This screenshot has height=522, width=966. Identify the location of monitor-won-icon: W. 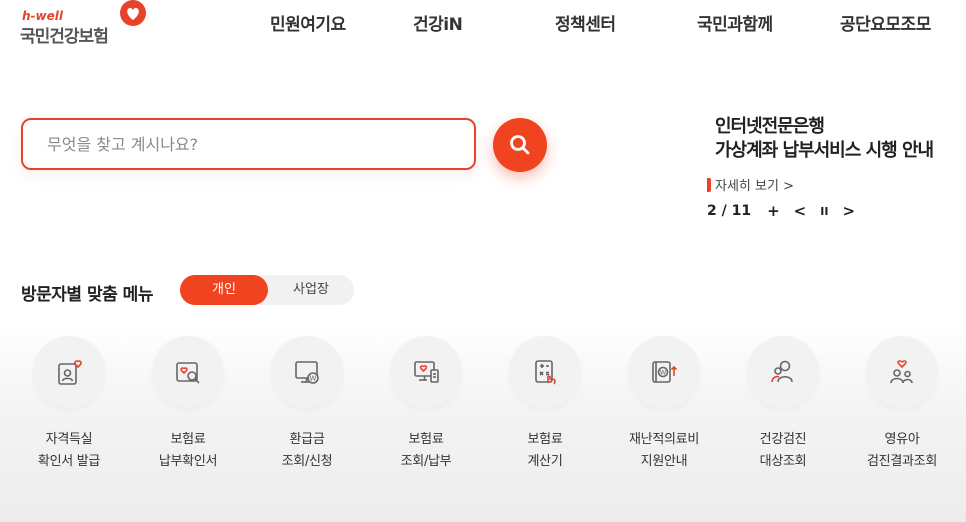
(307, 372).